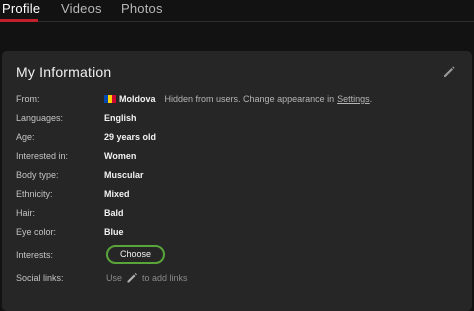 This screenshot has width=474, height=311. I want to click on row-eye-color: Eye color: Blue, so click(241, 232).